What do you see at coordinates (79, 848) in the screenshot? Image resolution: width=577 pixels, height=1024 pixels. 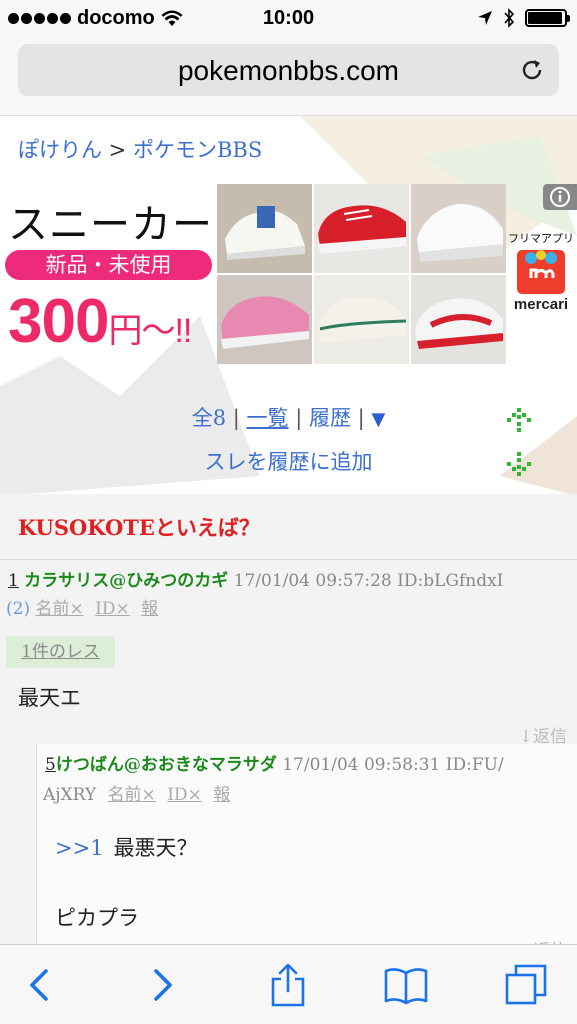 I see `anchor-link: >>1` at bounding box center [79, 848].